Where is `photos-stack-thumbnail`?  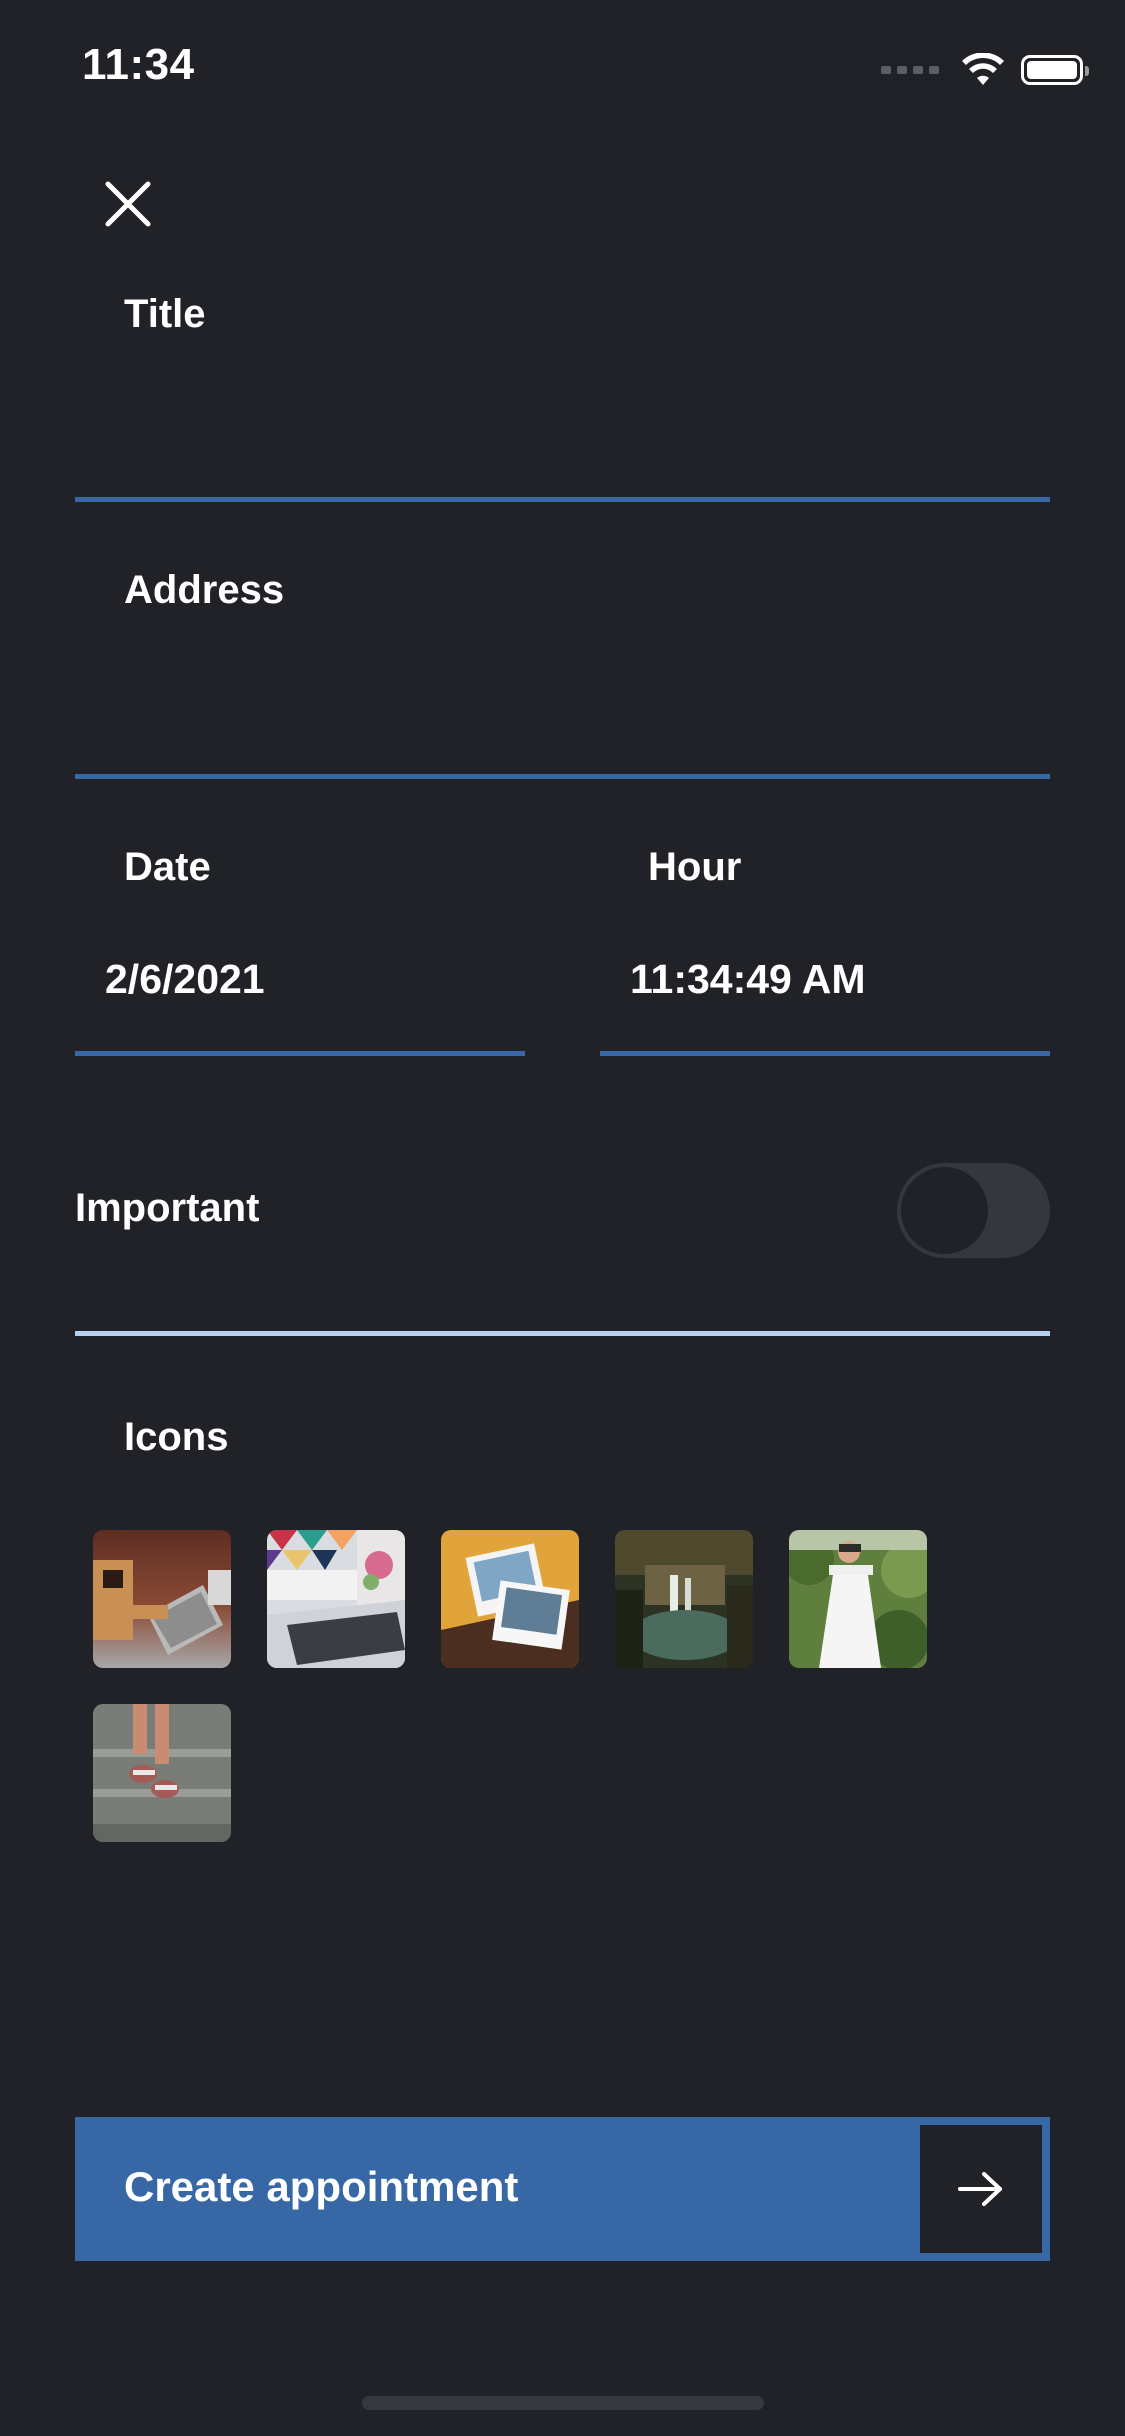
photos-stack-thumbnail is located at coordinates (510, 1599).